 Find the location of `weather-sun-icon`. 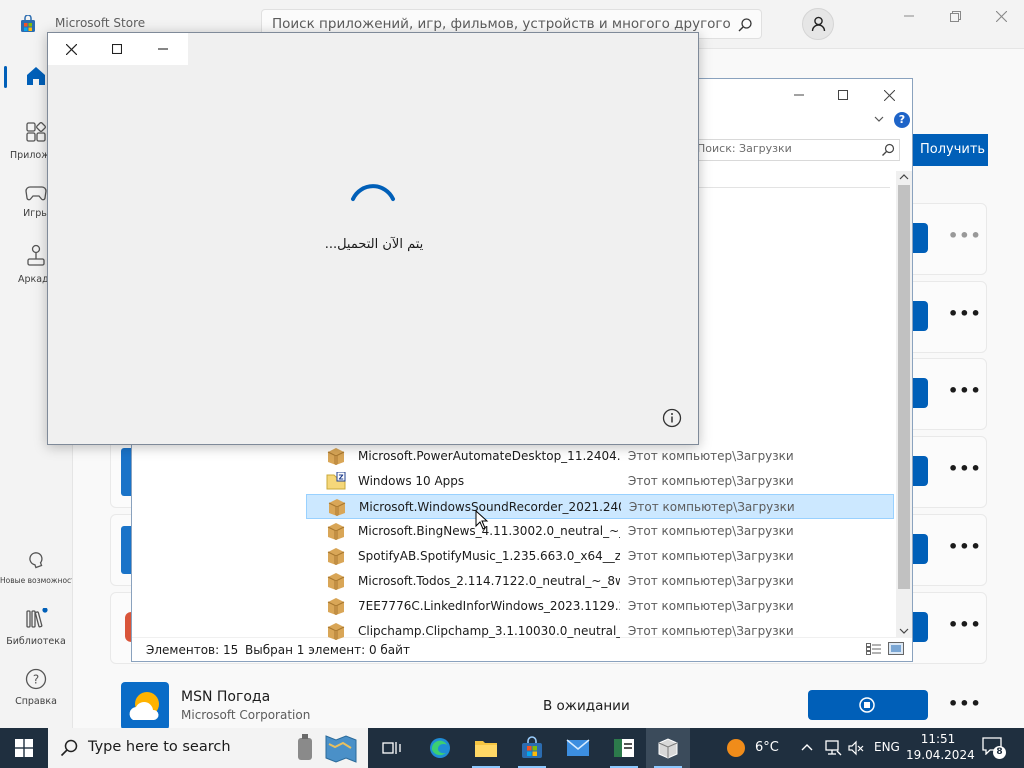

weather-sun-icon is located at coordinates (736, 748).